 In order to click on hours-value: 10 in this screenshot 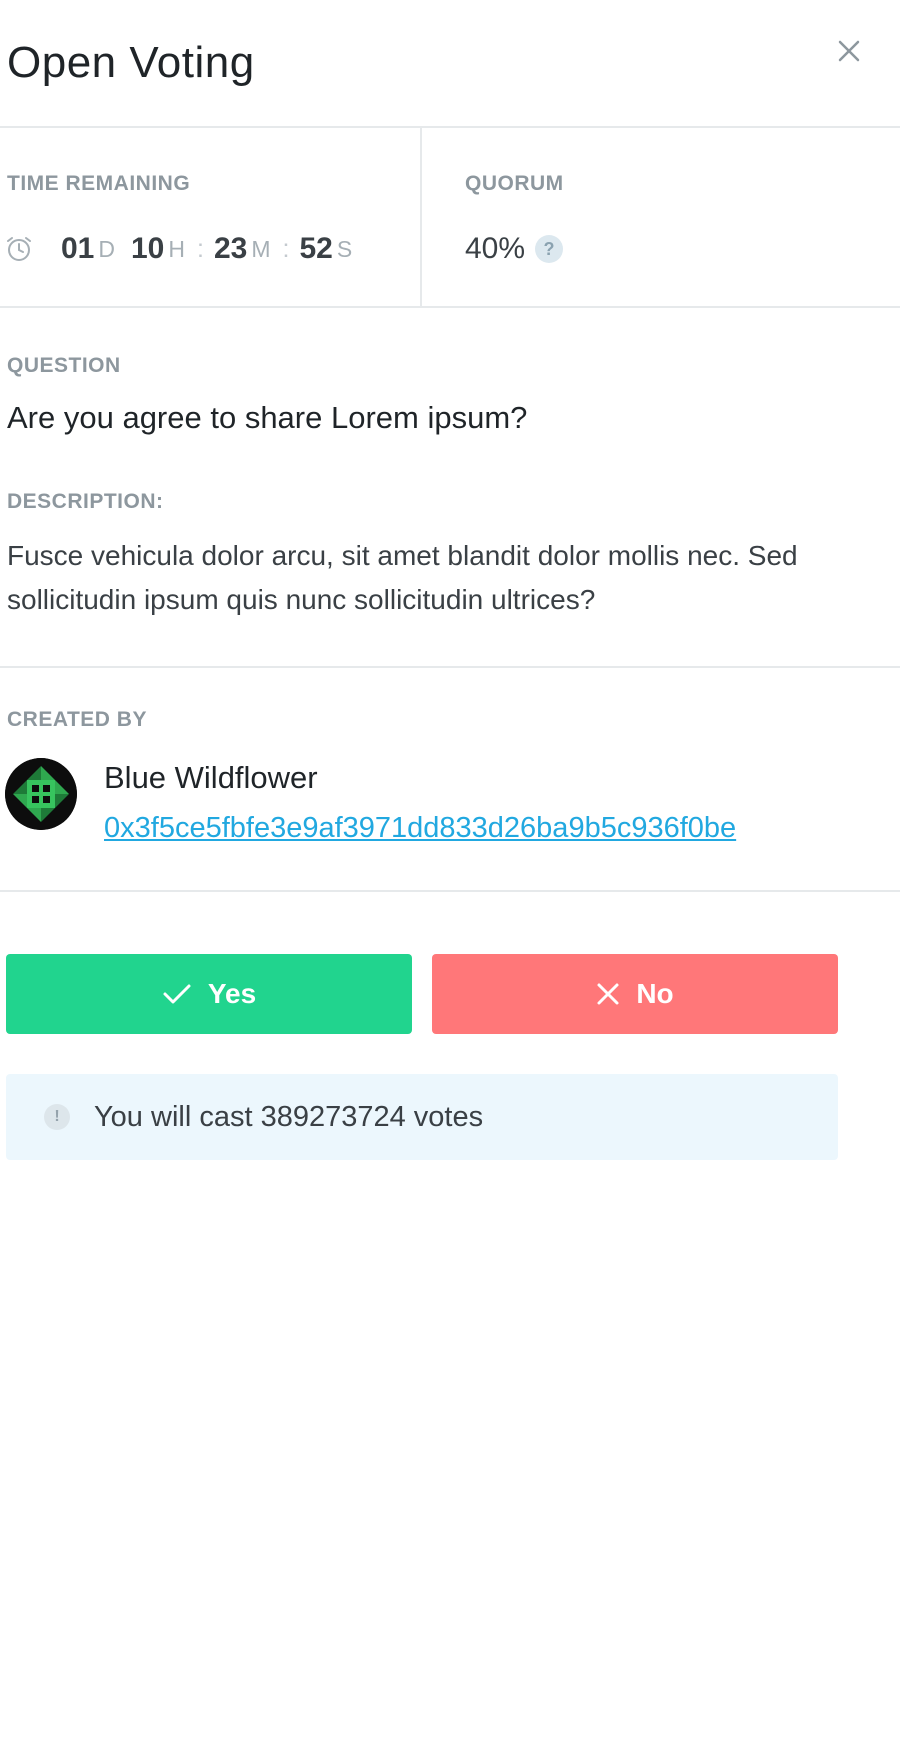, I will do `click(148, 248)`.